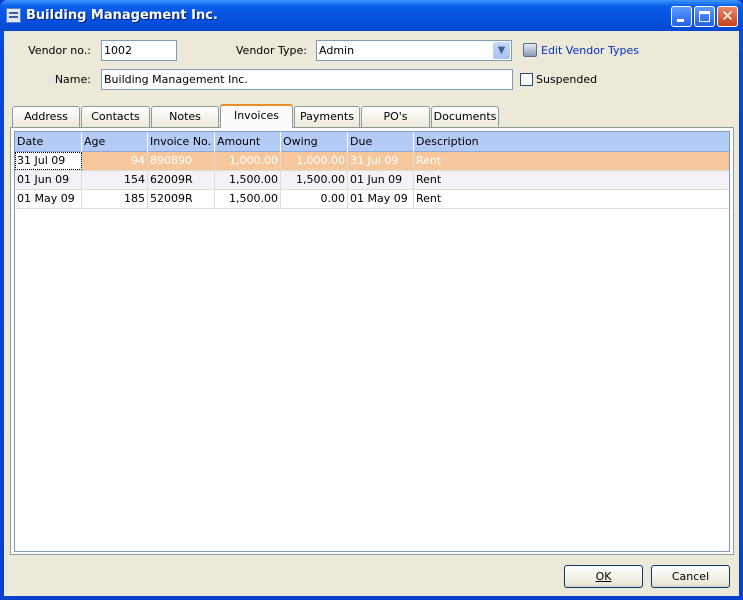 This screenshot has height=600, width=743. Describe the element at coordinates (248, 142) in the screenshot. I see `column-header-amount: Amount` at that location.